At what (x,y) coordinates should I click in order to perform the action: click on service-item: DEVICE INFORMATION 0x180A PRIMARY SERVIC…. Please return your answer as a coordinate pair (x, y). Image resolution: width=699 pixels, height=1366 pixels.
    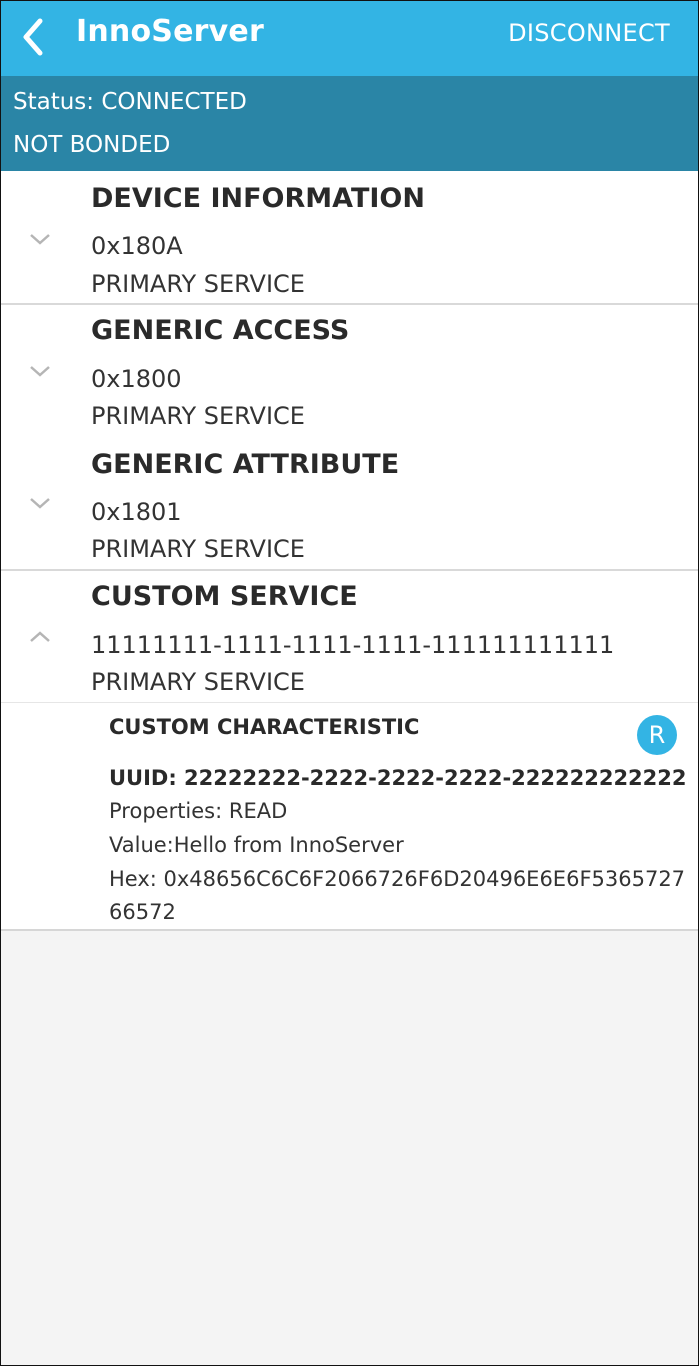
    Looking at the image, I should click on (349, 237).